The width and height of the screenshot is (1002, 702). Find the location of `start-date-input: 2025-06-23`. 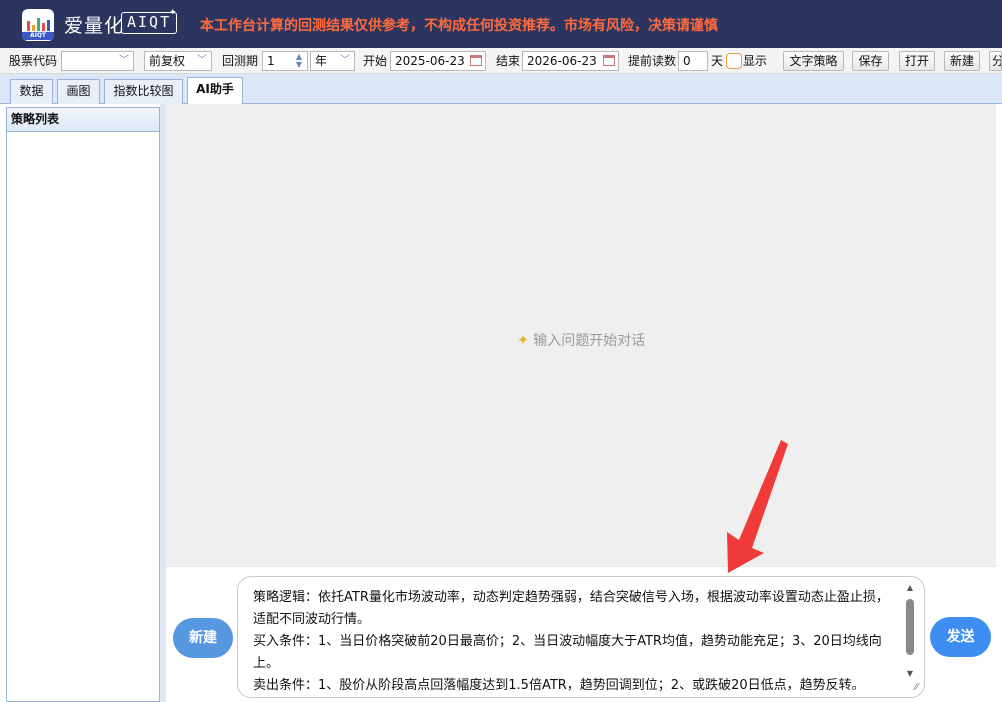

start-date-input: 2025-06-23 is located at coordinates (438, 61).